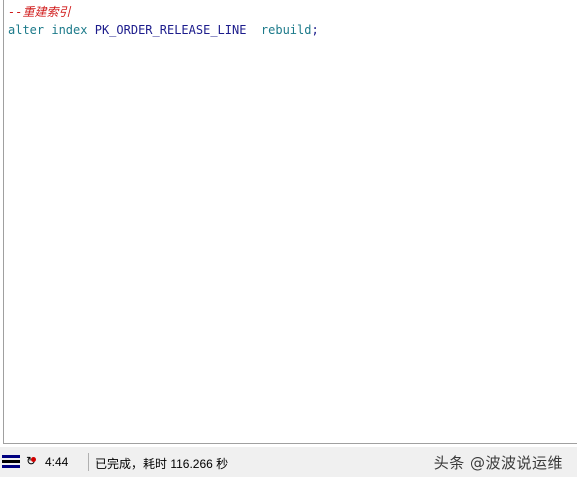  What do you see at coordinates (33, 459) in the screenshot?
I see `refresh-dot-icon` at bounding box center [33, 459].